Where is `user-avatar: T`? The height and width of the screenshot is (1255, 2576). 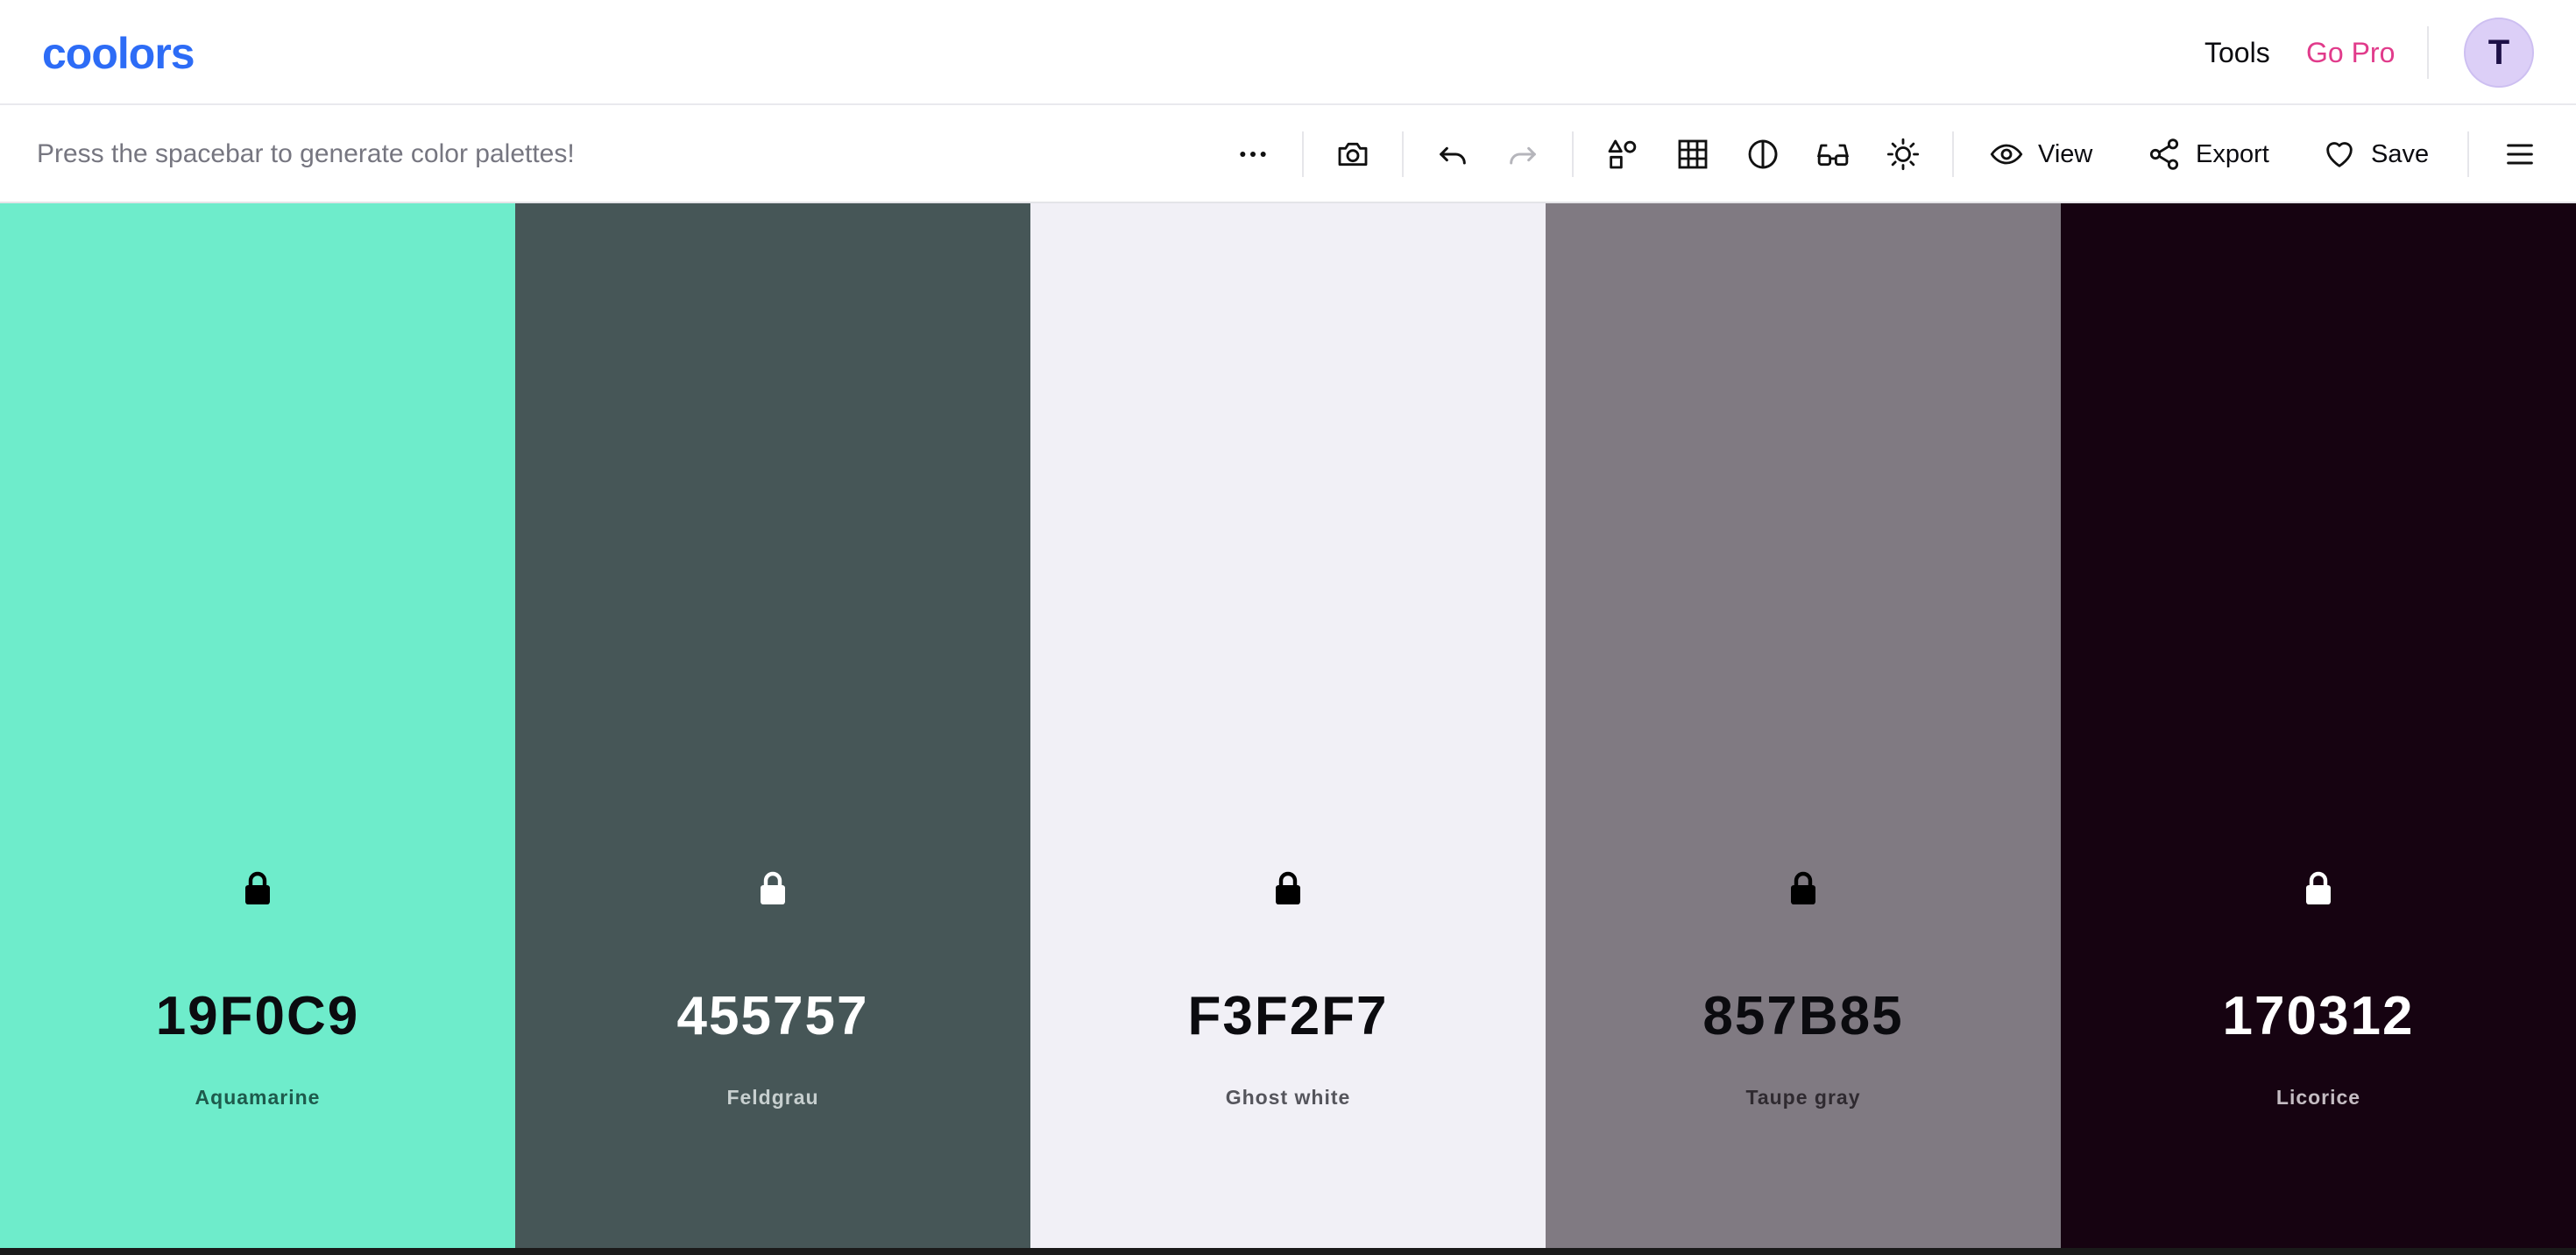
user-avatar: T is located at coordinates (2499, 53).